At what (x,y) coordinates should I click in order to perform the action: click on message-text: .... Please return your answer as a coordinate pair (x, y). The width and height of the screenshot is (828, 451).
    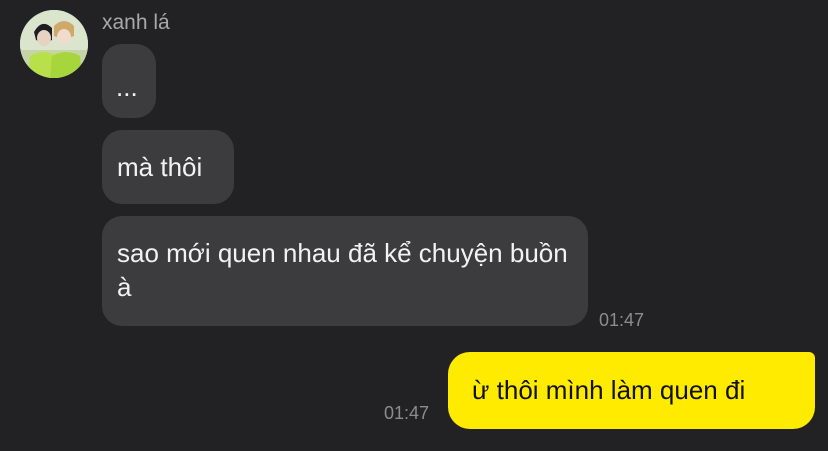
    Looking at the image, I should click on (127, 87).